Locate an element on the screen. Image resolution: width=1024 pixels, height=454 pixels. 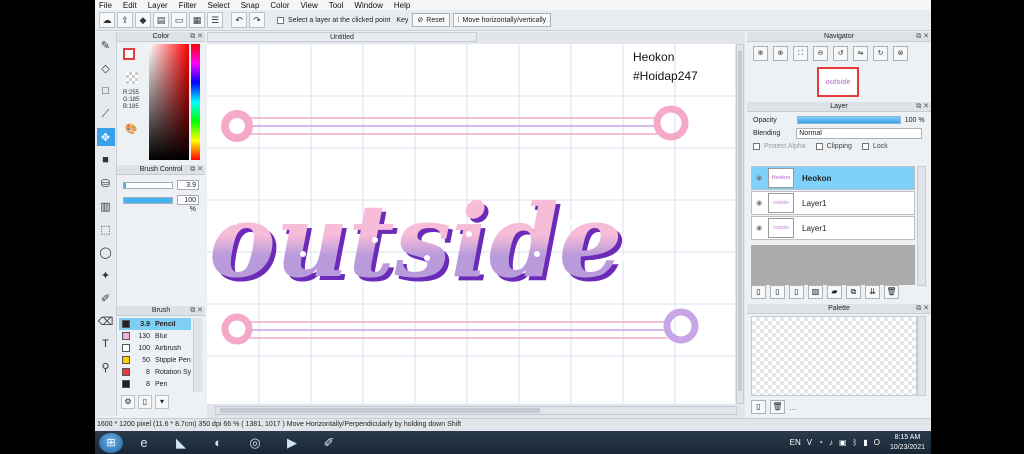
undo-icon: ↶ is located at coordinates (239, 20).